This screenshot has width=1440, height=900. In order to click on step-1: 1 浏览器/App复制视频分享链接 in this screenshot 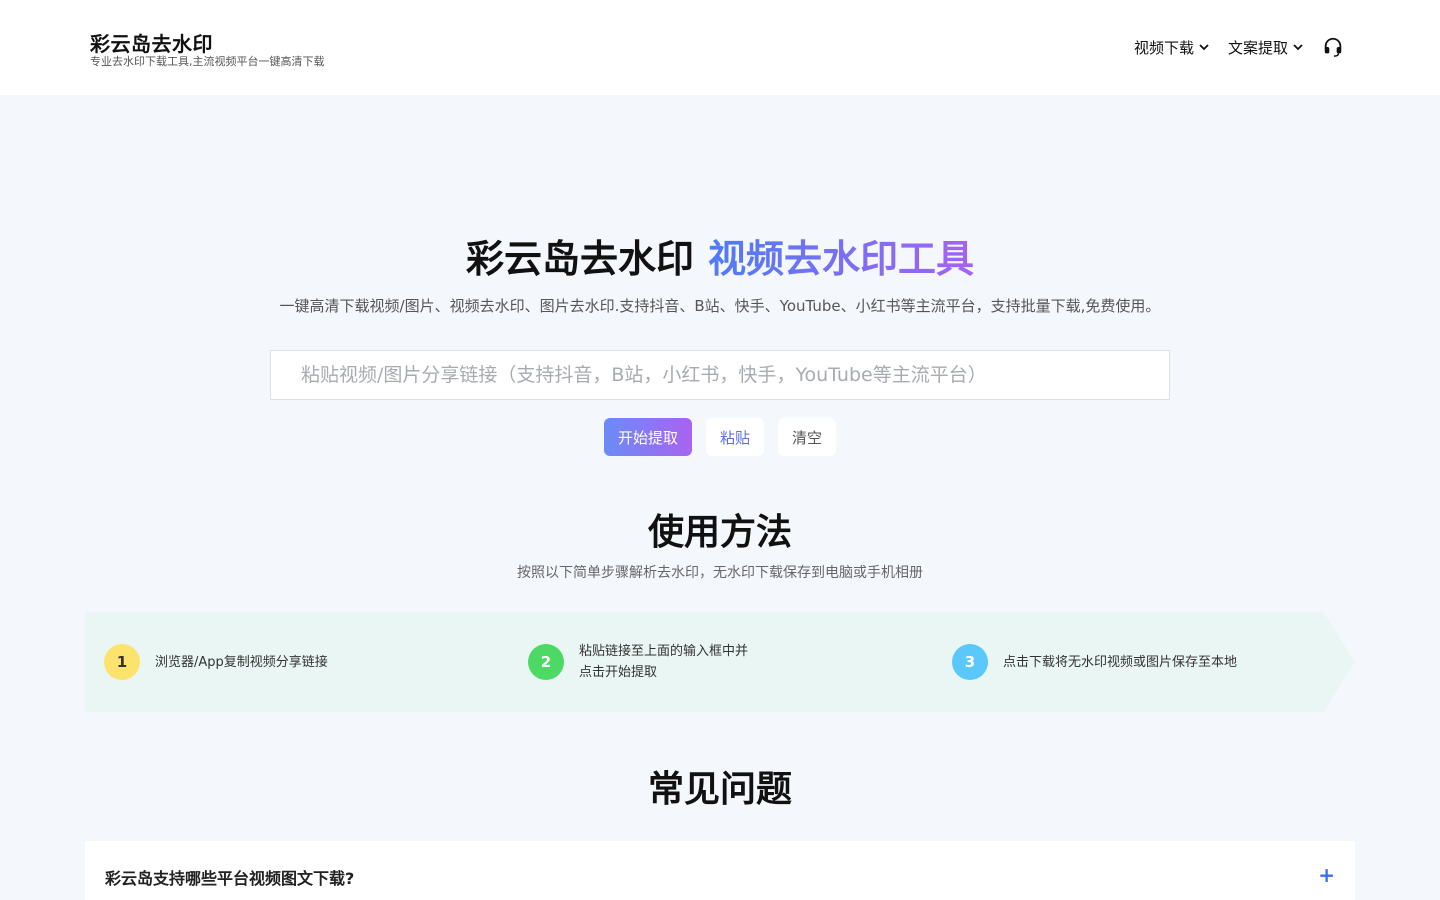, I will do `click(216, 662)`.